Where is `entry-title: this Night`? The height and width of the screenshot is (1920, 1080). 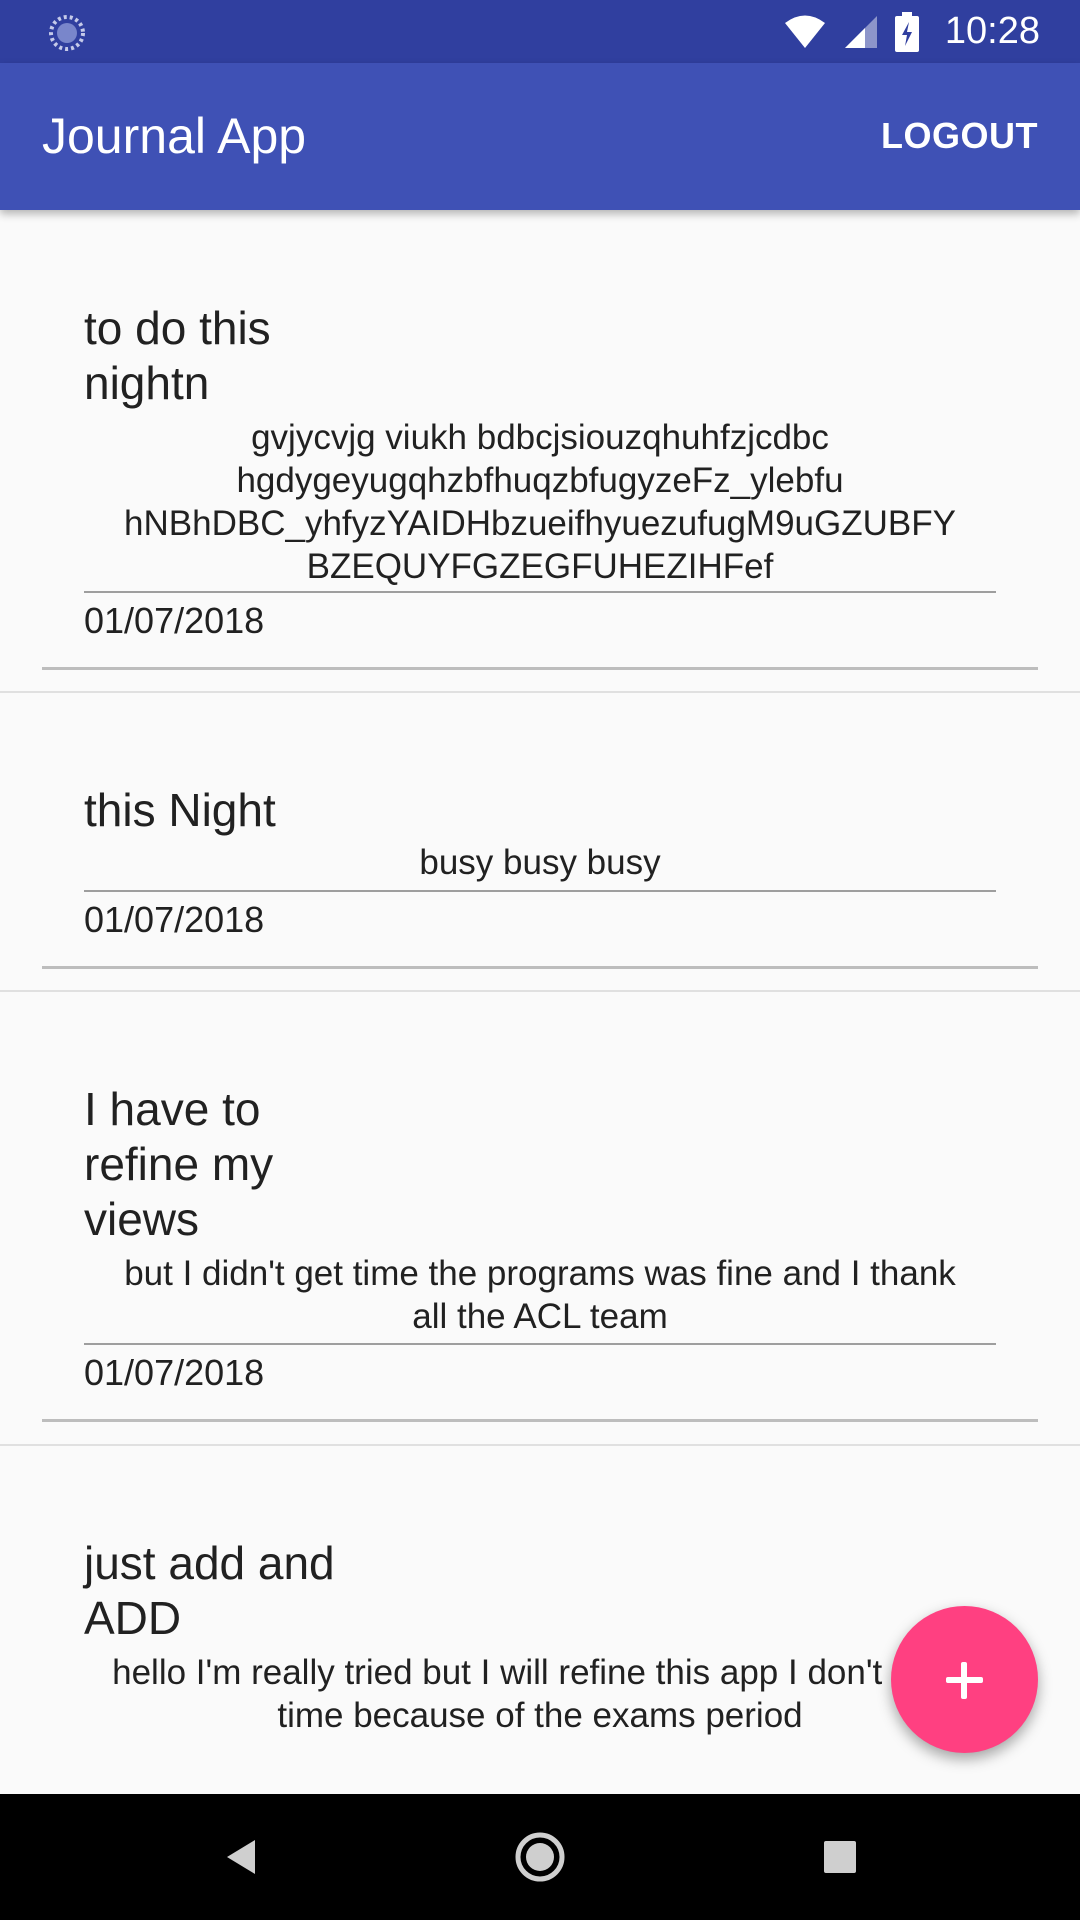
entry-title: this Night is located at coordinates (180, 810).